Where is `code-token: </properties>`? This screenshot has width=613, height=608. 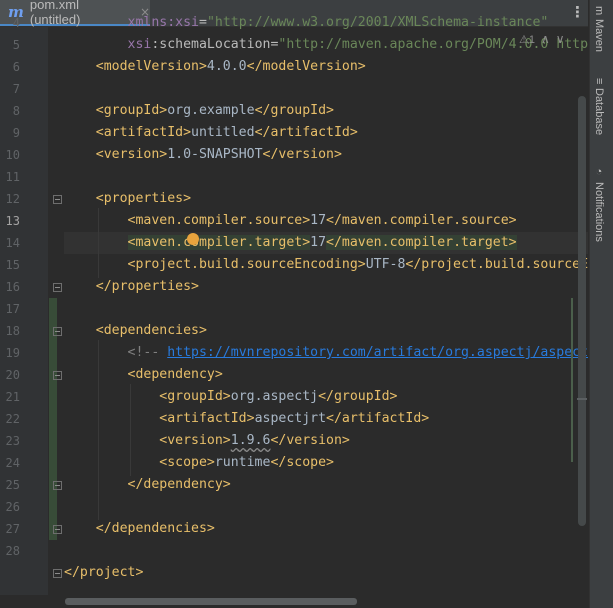 code-token: </properties> is located at coordinates (147, 286).